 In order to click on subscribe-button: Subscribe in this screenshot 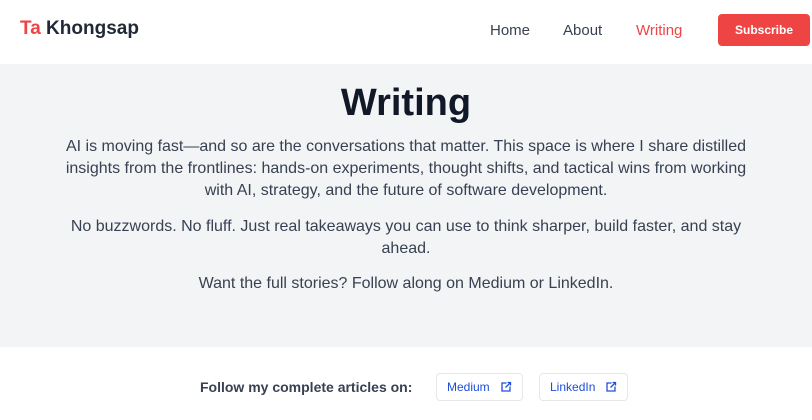, I will do `click(764, 30)`.